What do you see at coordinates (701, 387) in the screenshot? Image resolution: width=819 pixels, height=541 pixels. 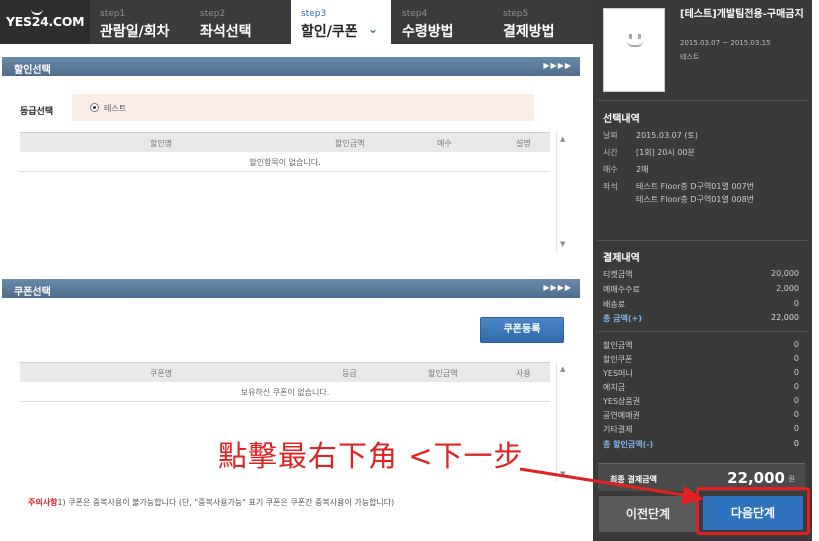 I see `discount-row: 예치금 0` at bounding box center [701, 387].